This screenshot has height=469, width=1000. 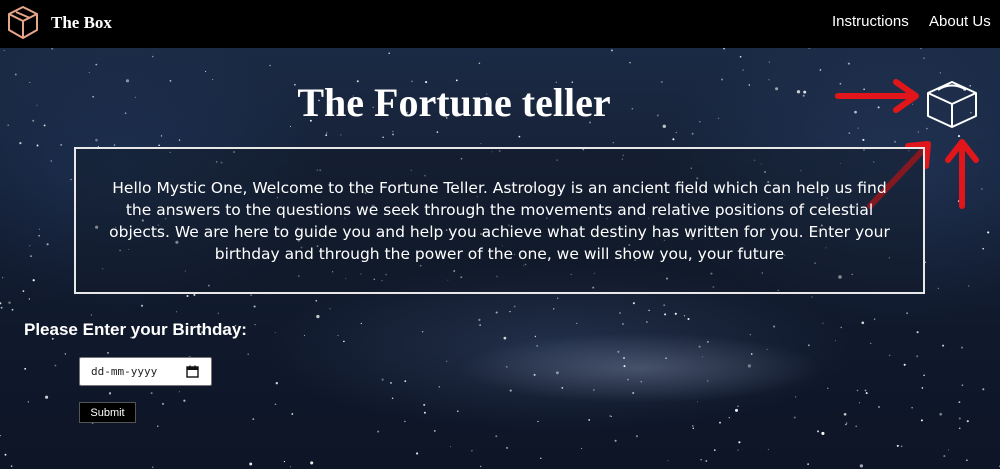 What do you see at coordinates (192, 371) in the screenshot?
I see `calendar-icon` at bounding box center [192, 371].